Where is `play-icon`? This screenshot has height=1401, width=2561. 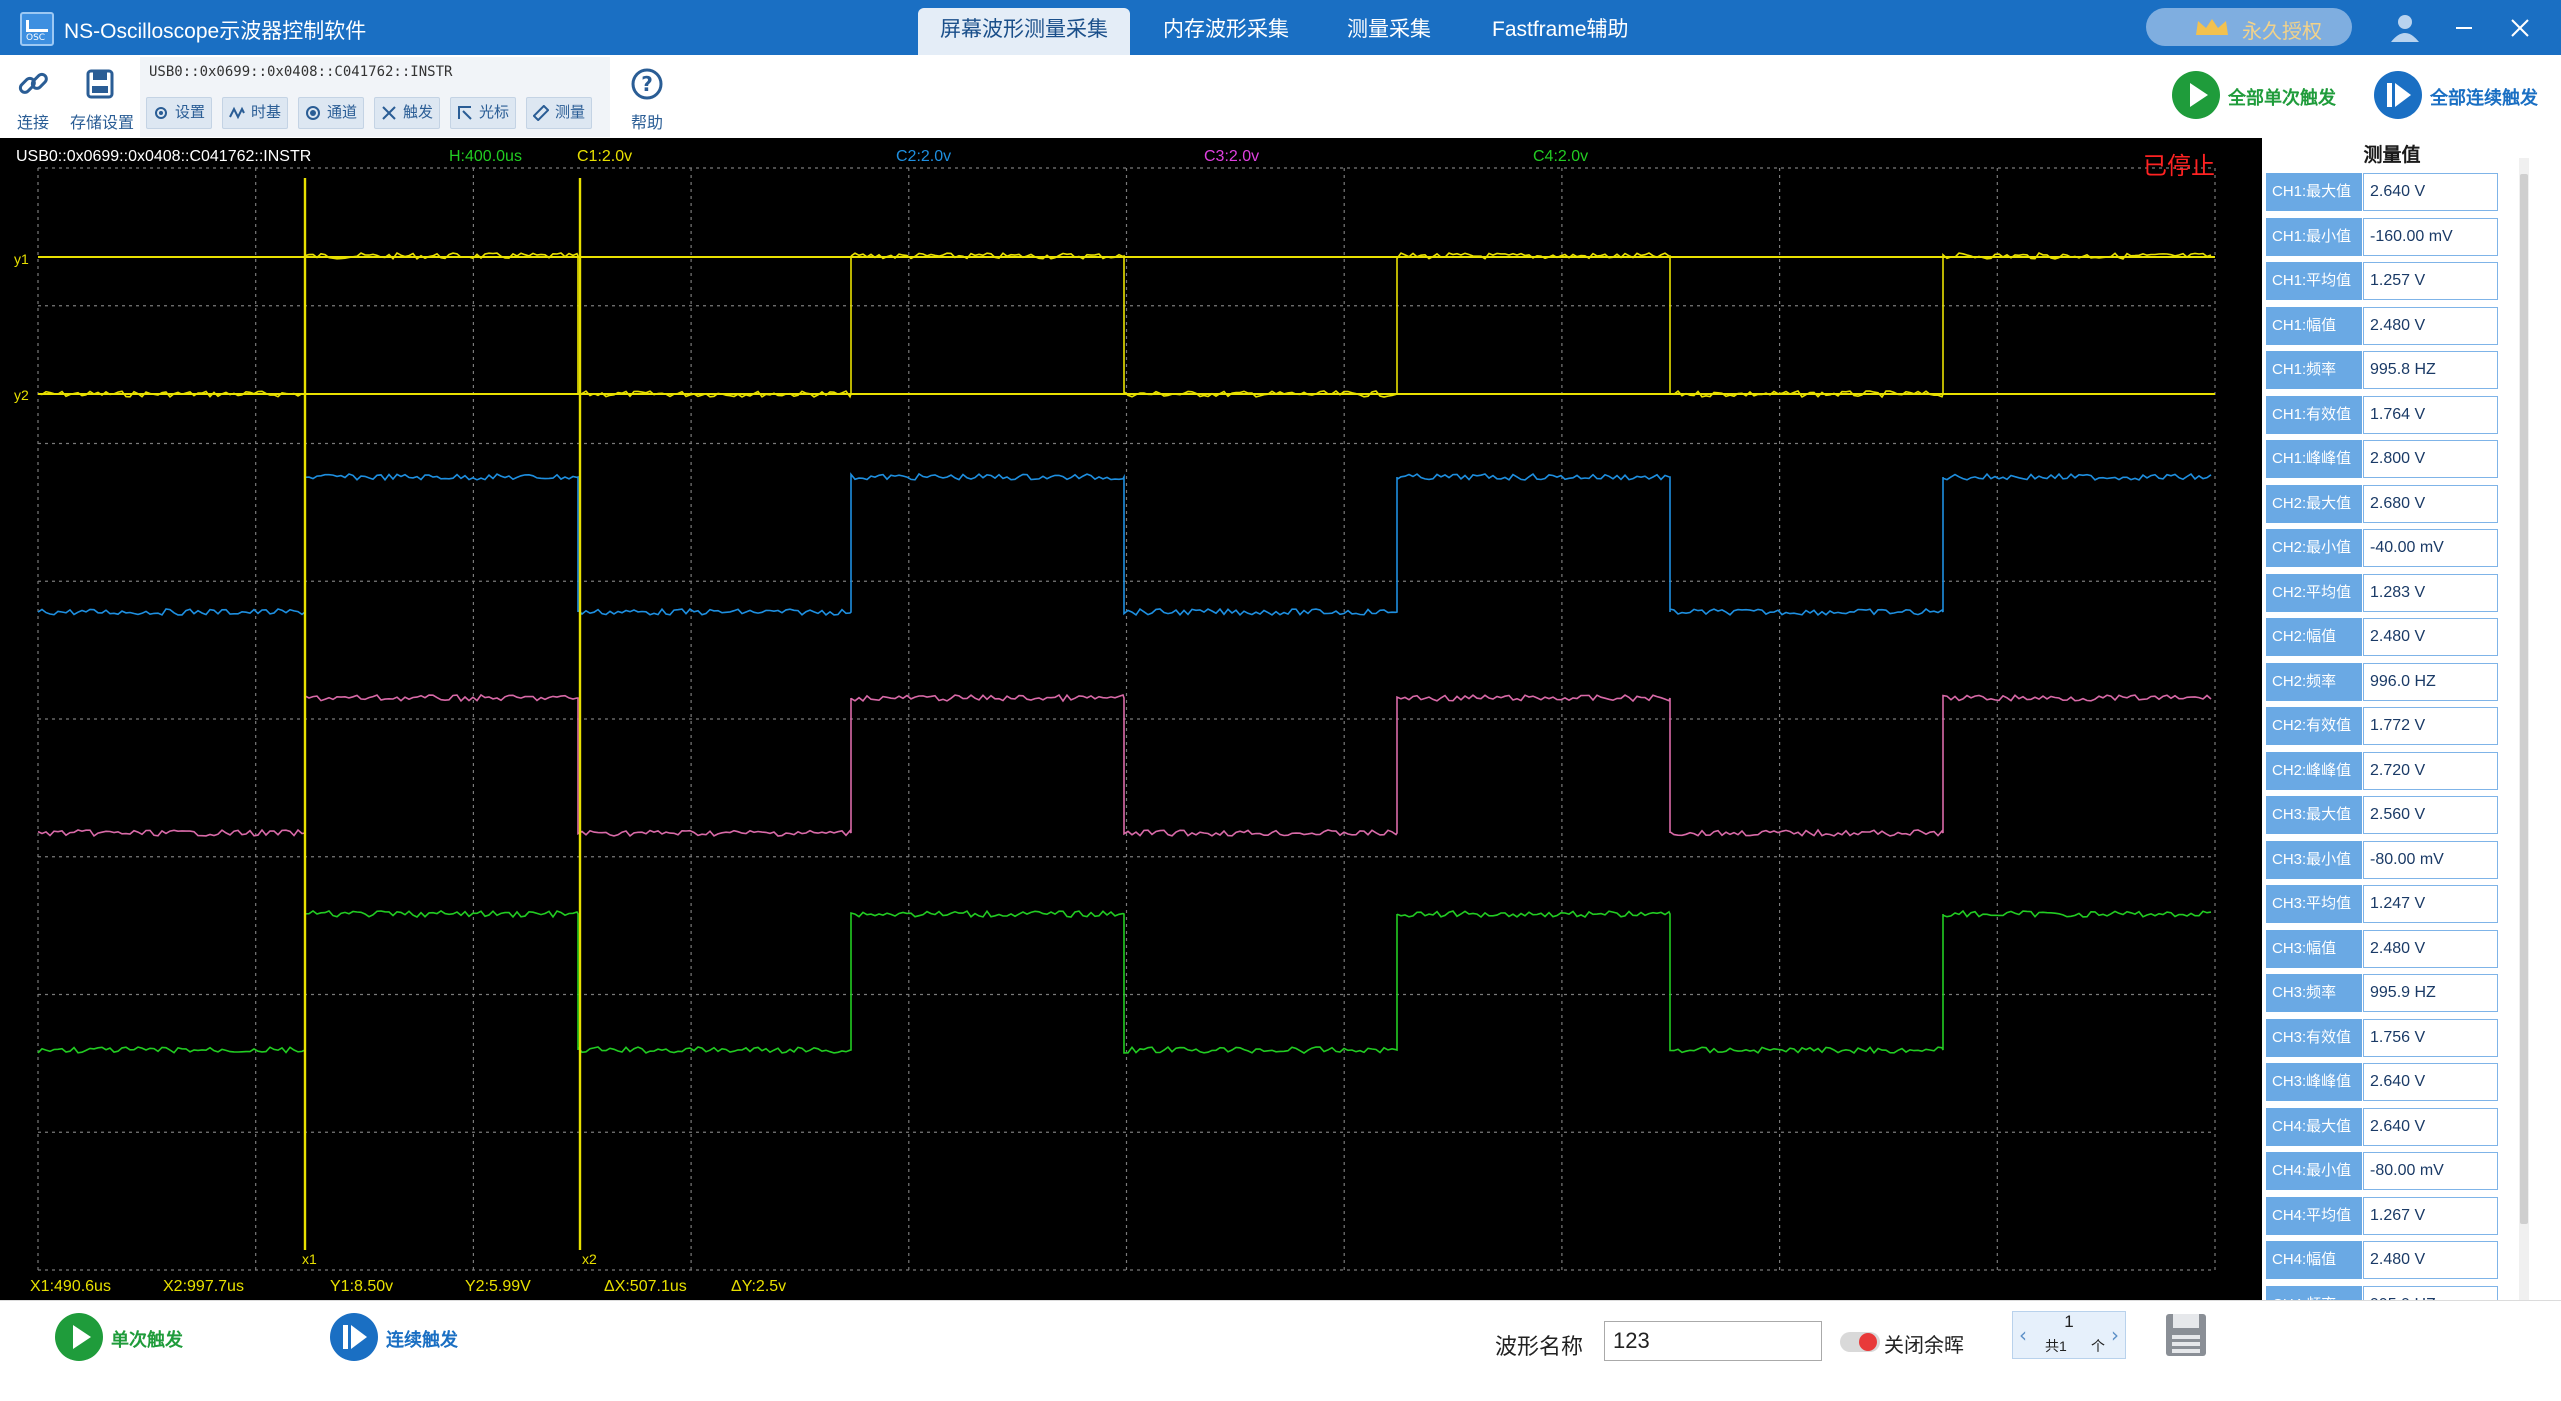 play-icon is located at coordinates (79, 1337).